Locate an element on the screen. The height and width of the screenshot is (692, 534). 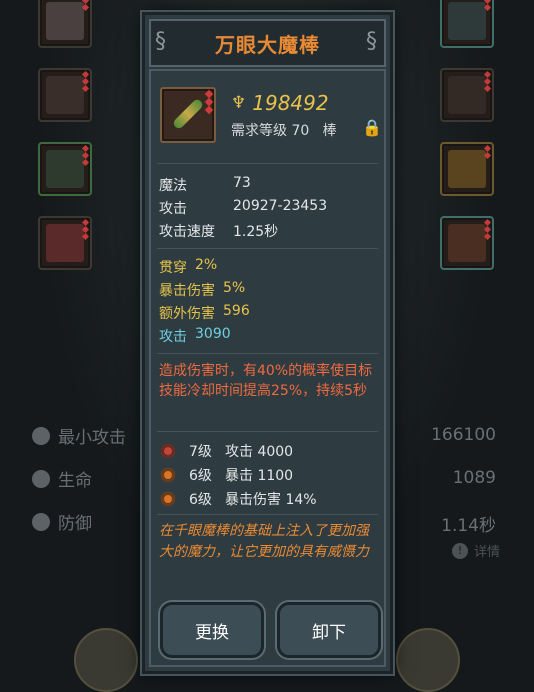
level-requirement: 需求等级 70 is located at coordinates (270, 131).